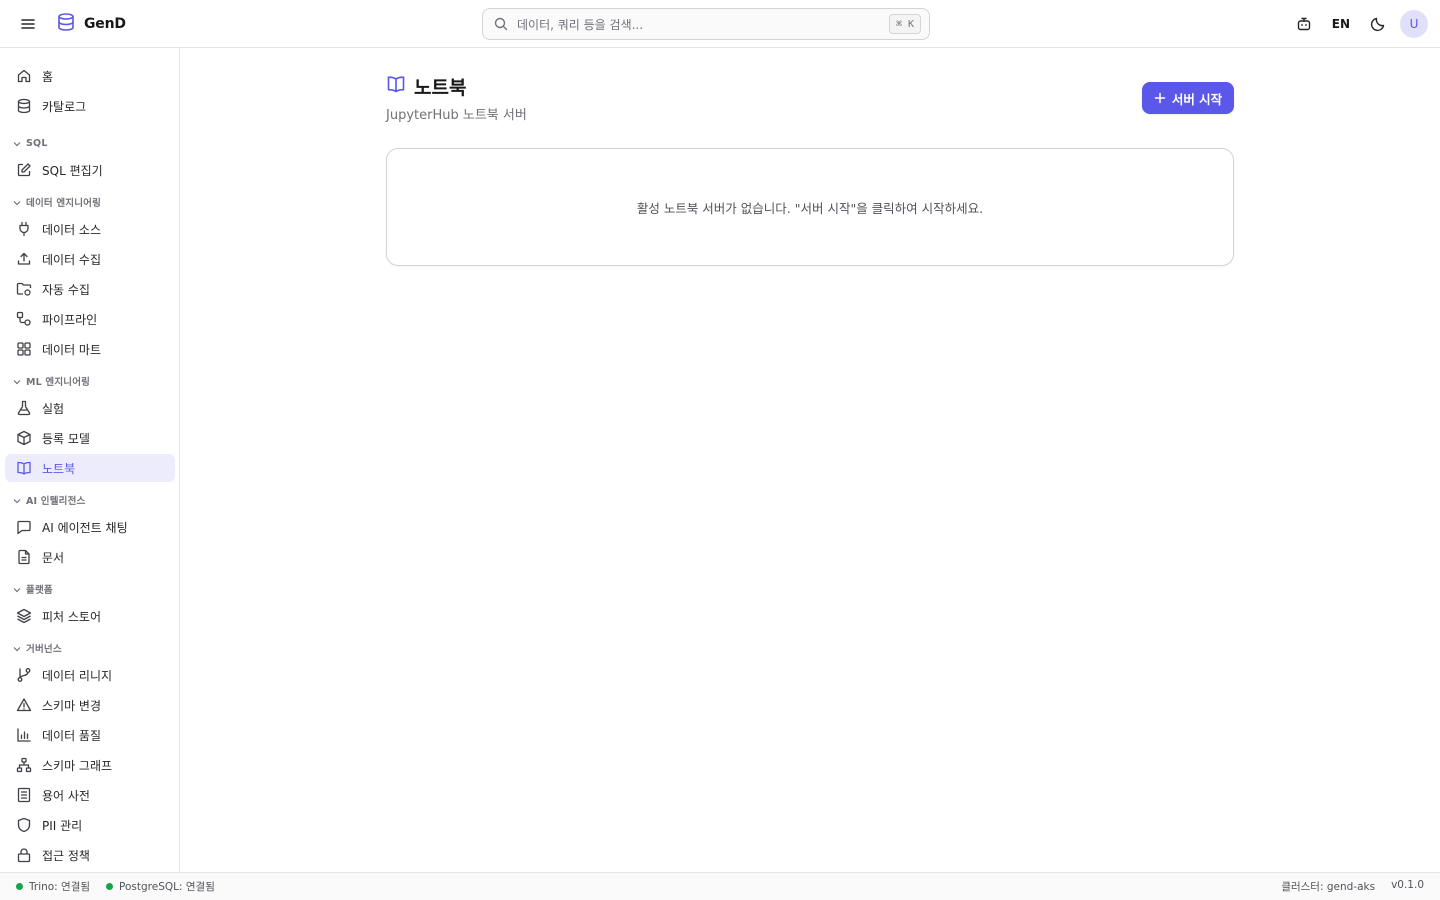 The width and height of the screenshot is (1440, 900). Describe the element at coordinates (24, 349) in the screenshot. I see `grid-icon` at that location.